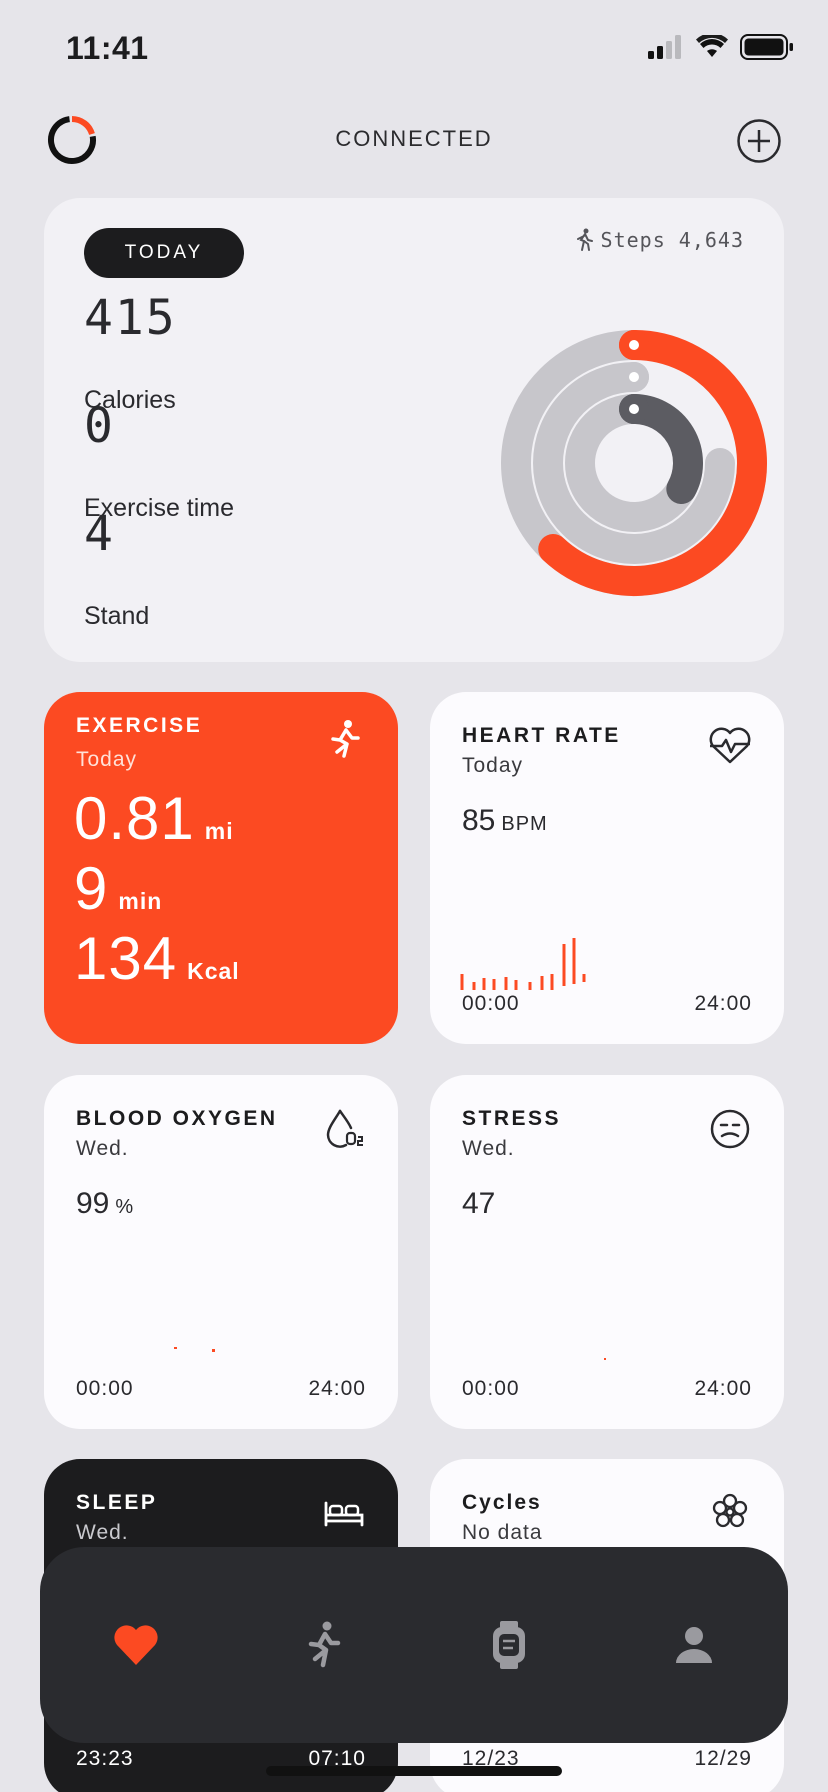 The height and width of the screenshot is (1792, 828). What do you see at coordinates (502, 1502) in the screenshot?
I see `cycles-title: Cycles` at bounding box center [502, 1502].